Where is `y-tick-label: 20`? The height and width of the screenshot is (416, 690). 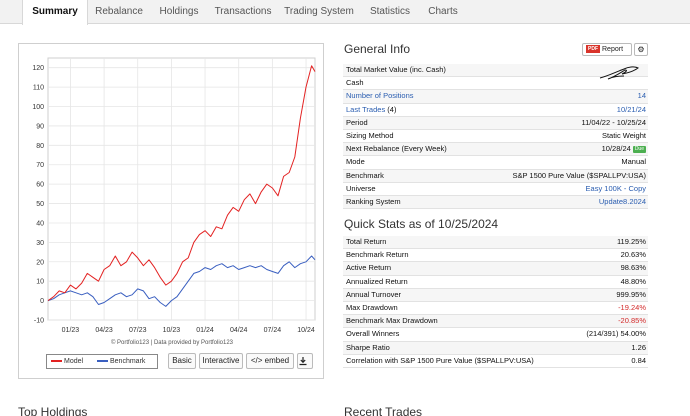
y-tick-label: 20 is located at coordinates (40, 262).